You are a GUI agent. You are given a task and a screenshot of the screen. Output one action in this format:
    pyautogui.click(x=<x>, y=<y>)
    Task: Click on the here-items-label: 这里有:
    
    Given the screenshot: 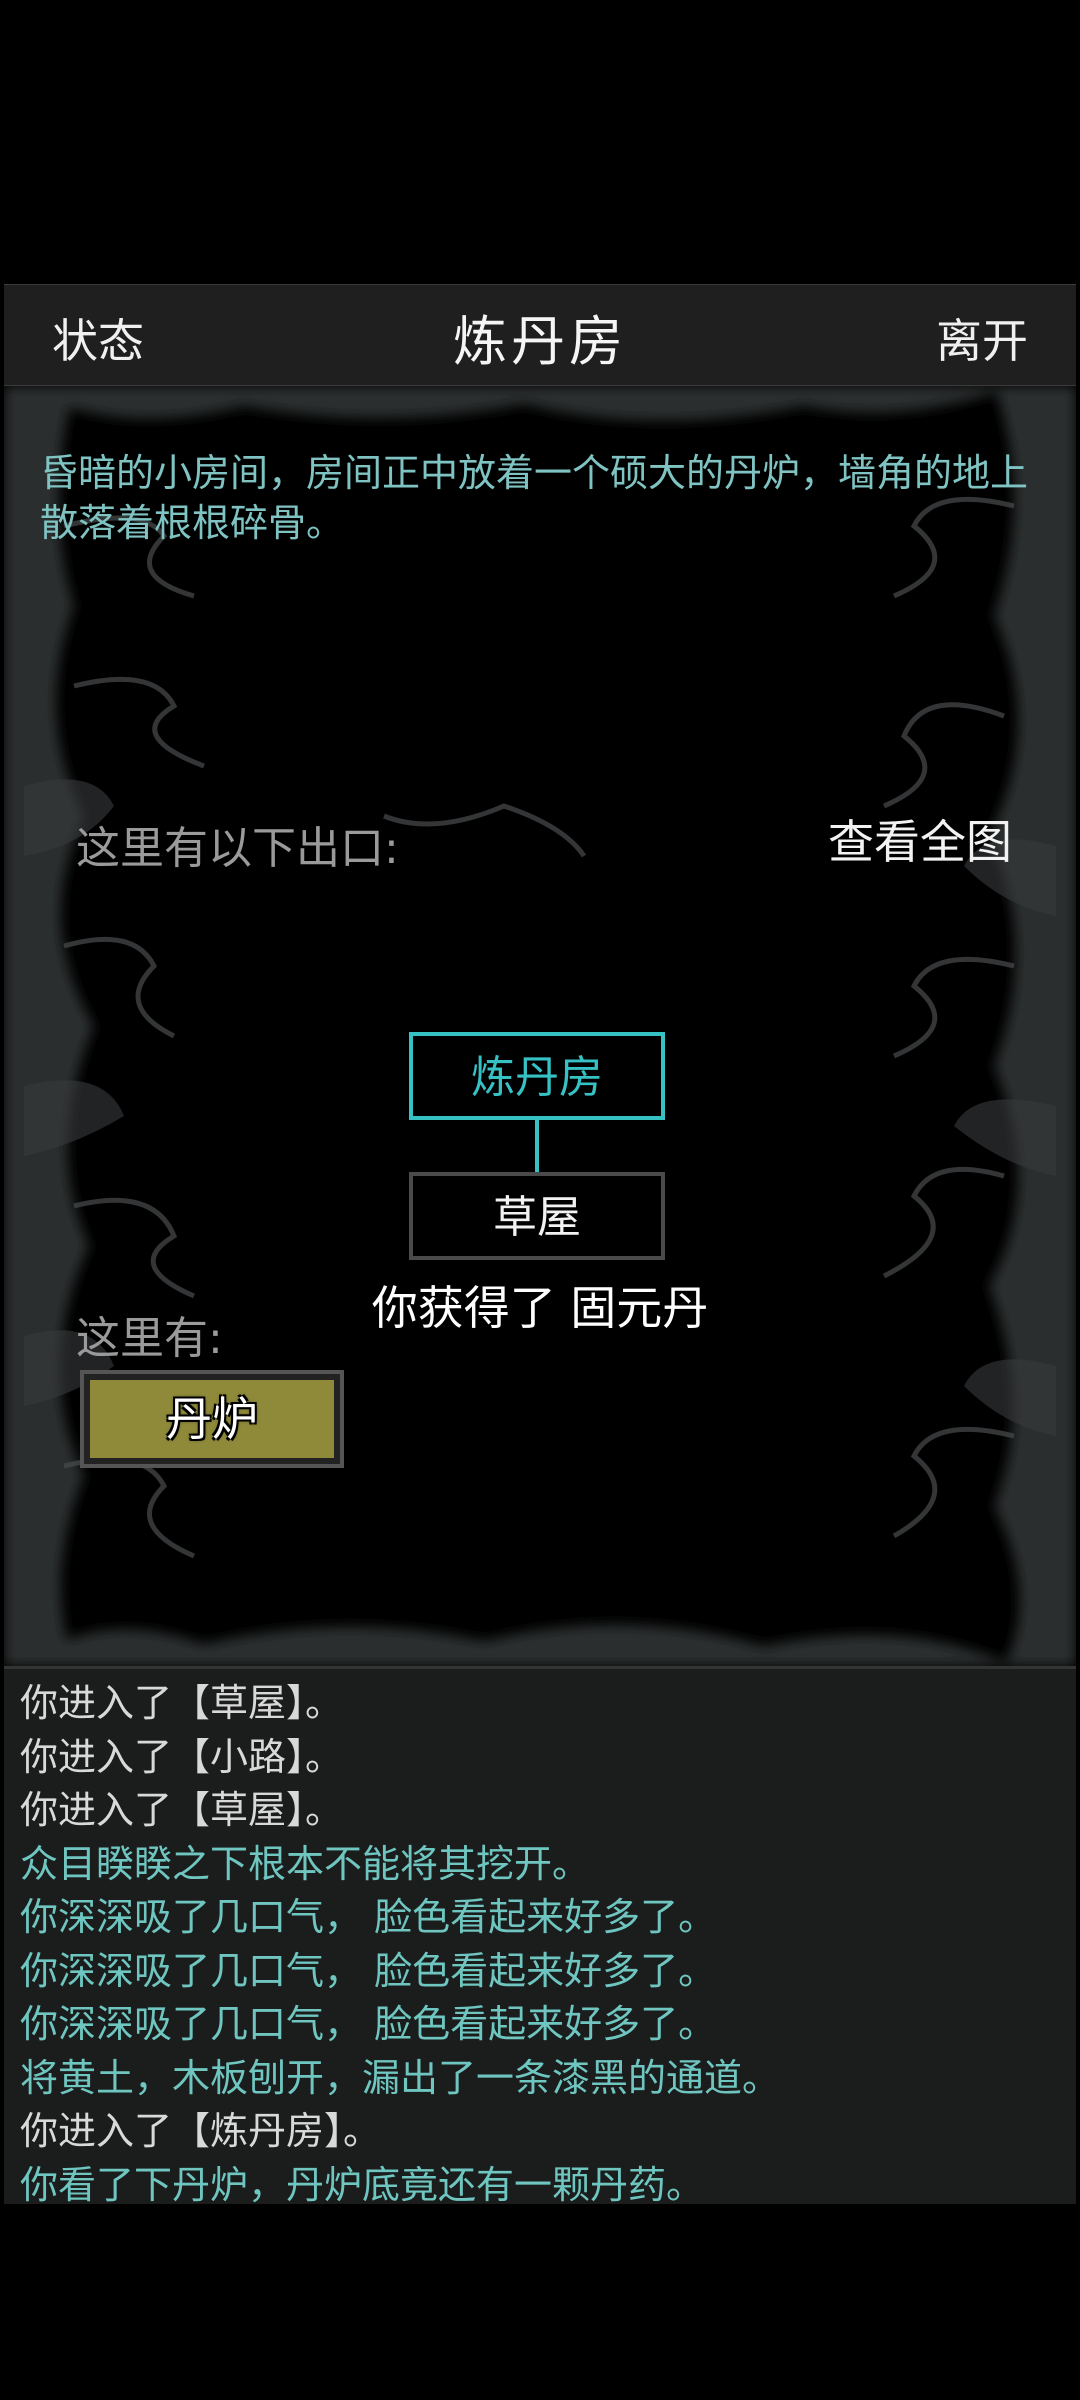 What is the action you would take?
    pyautogui.click(x=149, y=1338)
    